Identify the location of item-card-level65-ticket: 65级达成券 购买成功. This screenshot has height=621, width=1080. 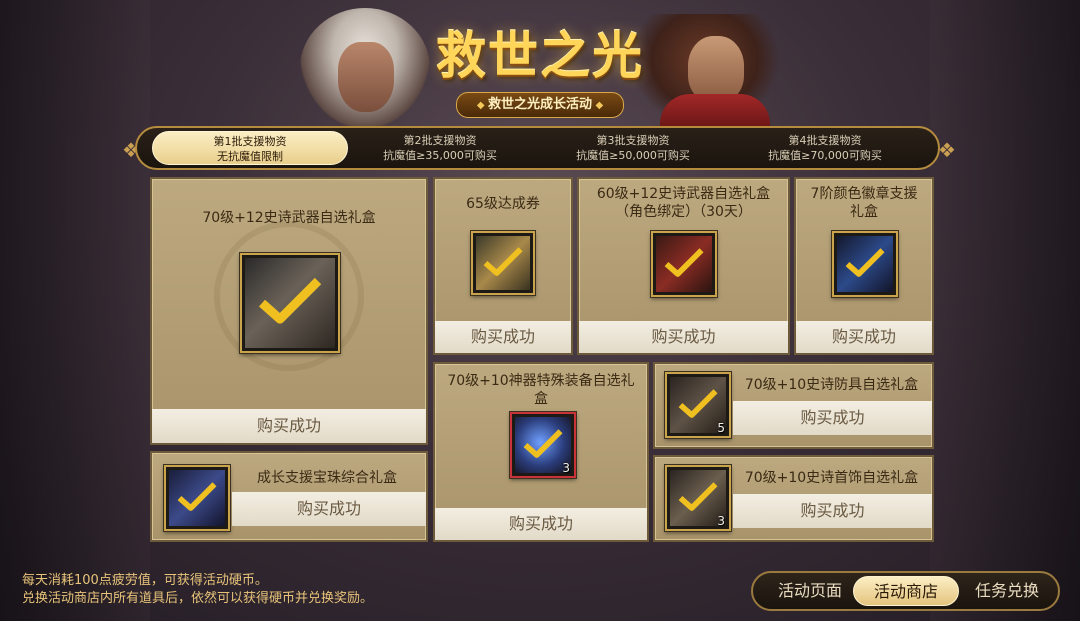
(503, 266).